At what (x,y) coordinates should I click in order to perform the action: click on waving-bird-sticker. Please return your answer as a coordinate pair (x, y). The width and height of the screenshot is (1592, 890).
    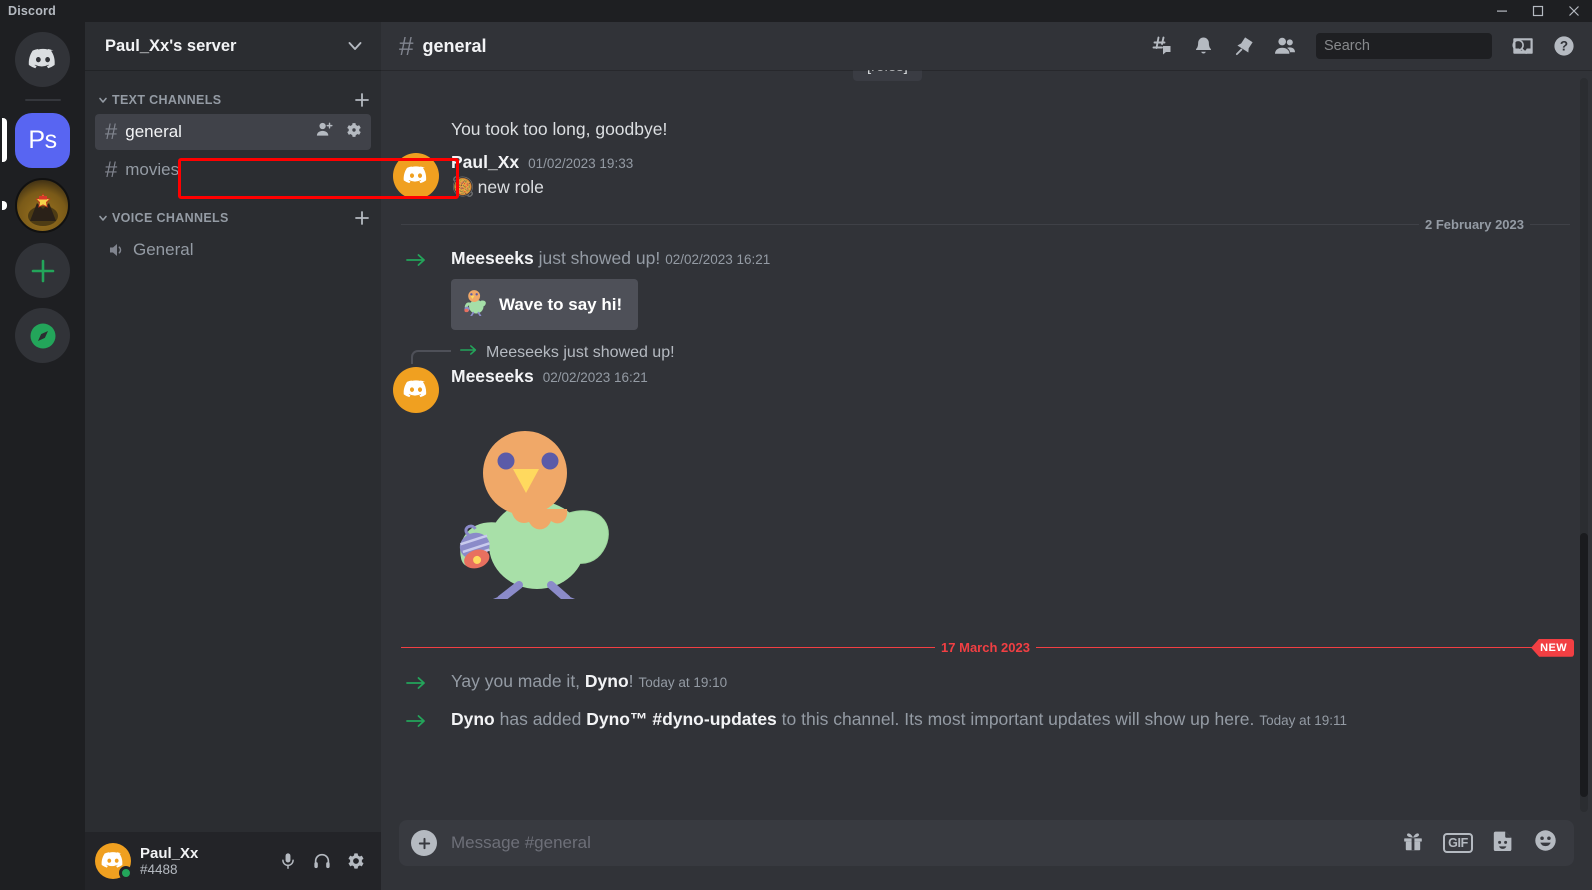
    Looking at the image, I should click on (536, 521).